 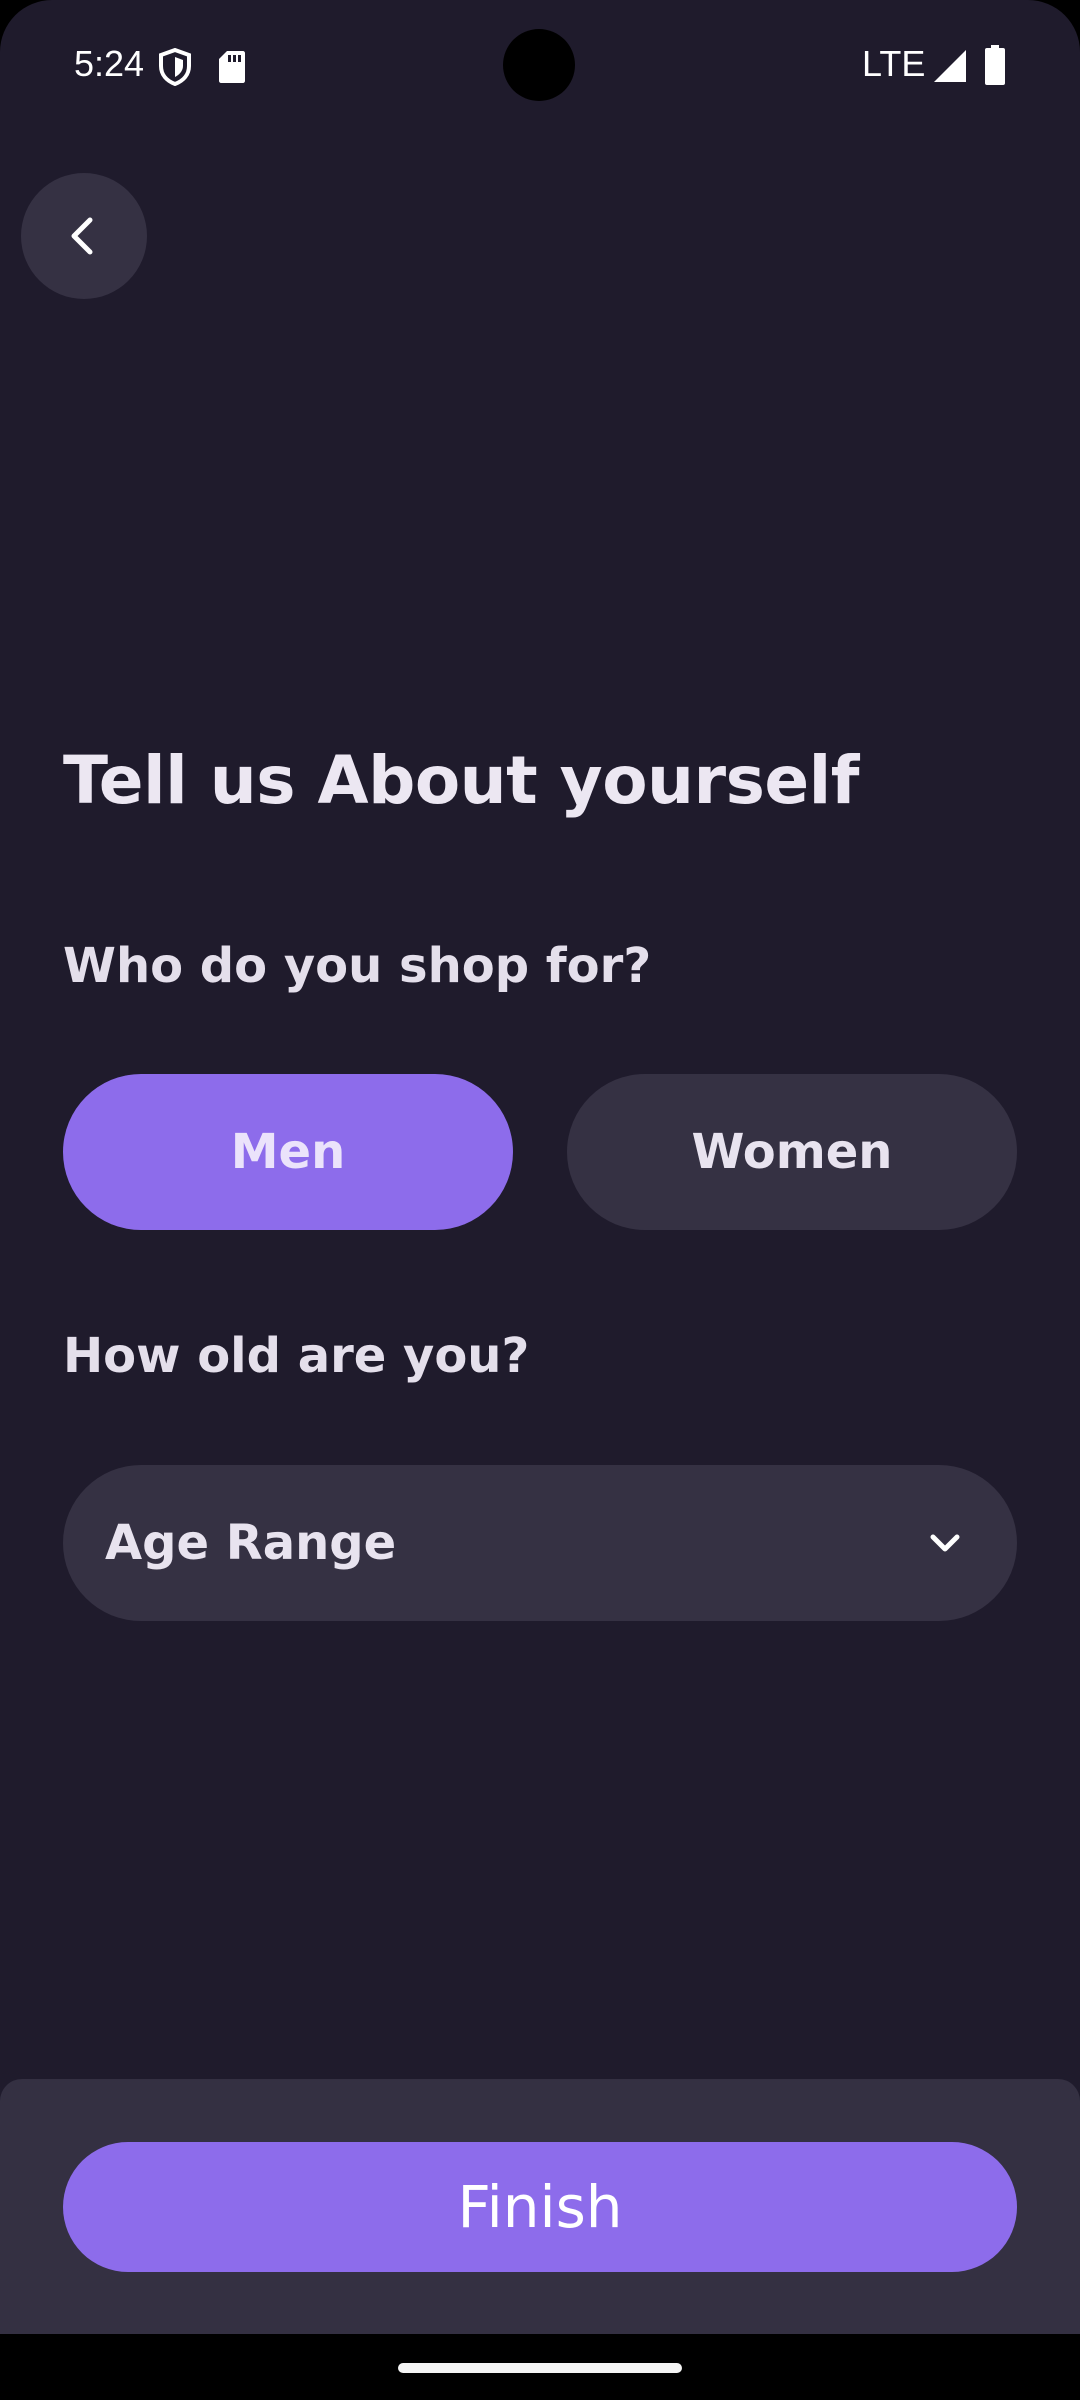 I want to click on age-range-select: Age Range, so click(x=540, y=1543).